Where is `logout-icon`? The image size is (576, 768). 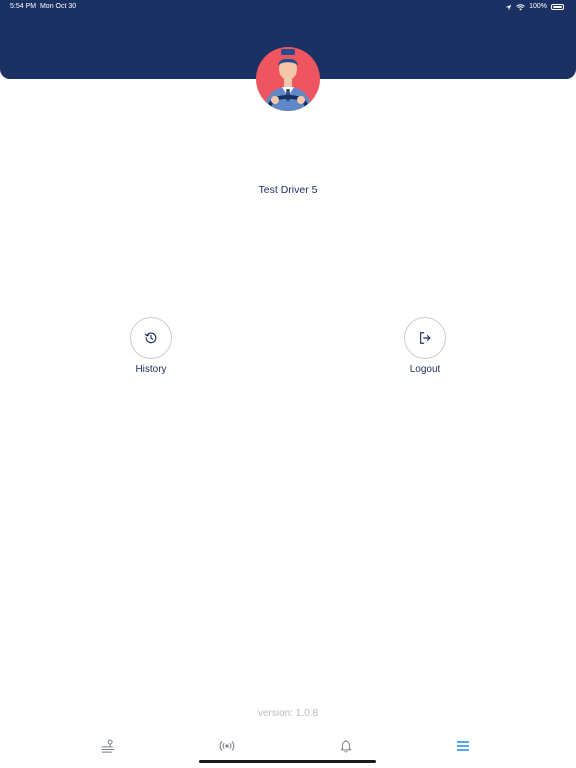 logout-icon is located at coordinates (425, 338).